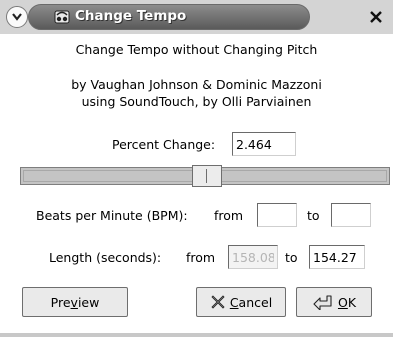  Describe the element at coordinates (207, 176) in the screenshot. I see `tempo-slider-thumb` at that location.